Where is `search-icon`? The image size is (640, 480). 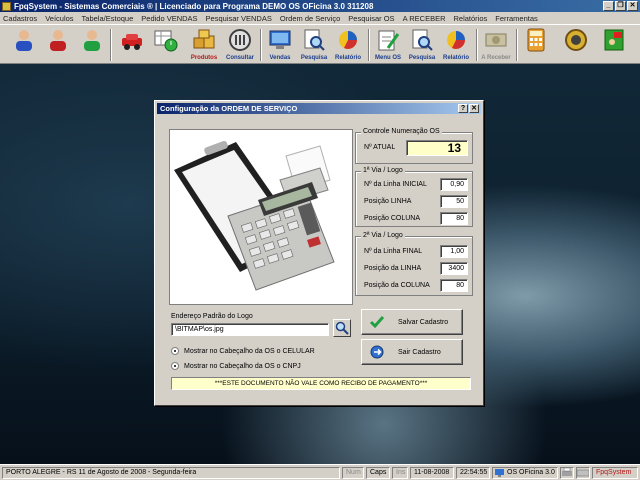
search-icon is located at coordinates (342, 328).